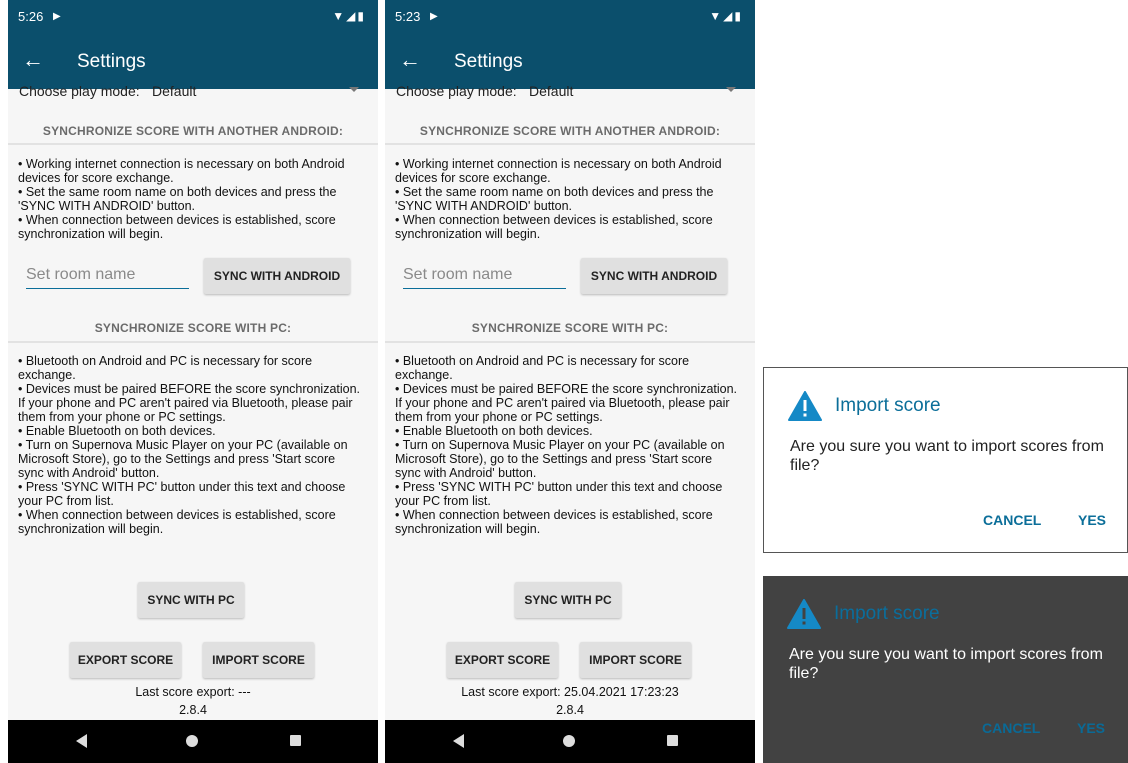 Image resolution: width=1128 pixels, height=763 pixels. What do you see at coordinates (570, 16) in the screenshot?
I see `status-bar: 5:23 ▶ ▼◢▮` at bounding box center [570, 16].